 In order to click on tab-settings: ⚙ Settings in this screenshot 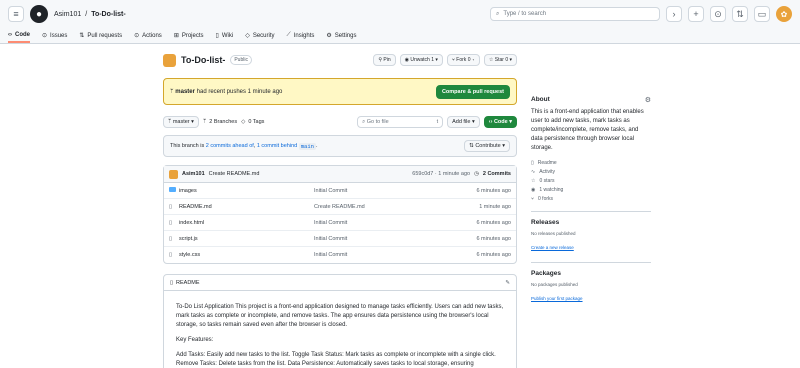, I will do `click(341, 37)`.